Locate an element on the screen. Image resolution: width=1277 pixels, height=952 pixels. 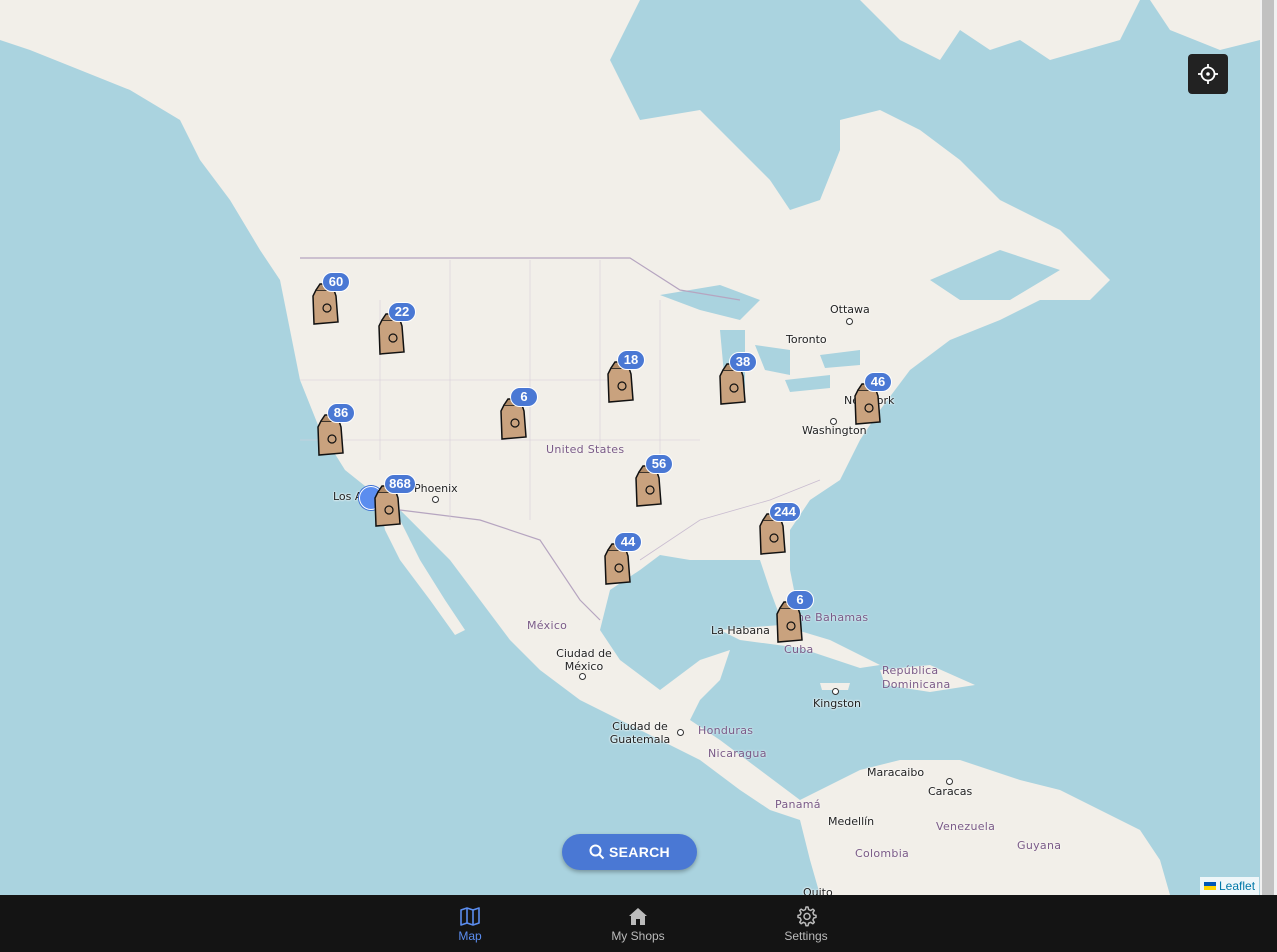
shop-cluster-marker: 60 is located at coordinates (338, 302).